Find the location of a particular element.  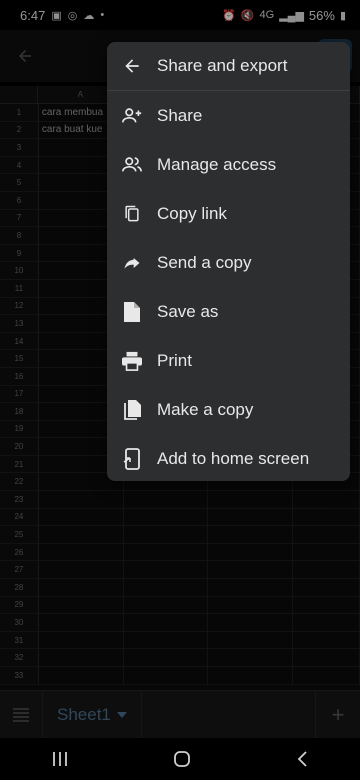

home-button is located at coordinates (182, 759).